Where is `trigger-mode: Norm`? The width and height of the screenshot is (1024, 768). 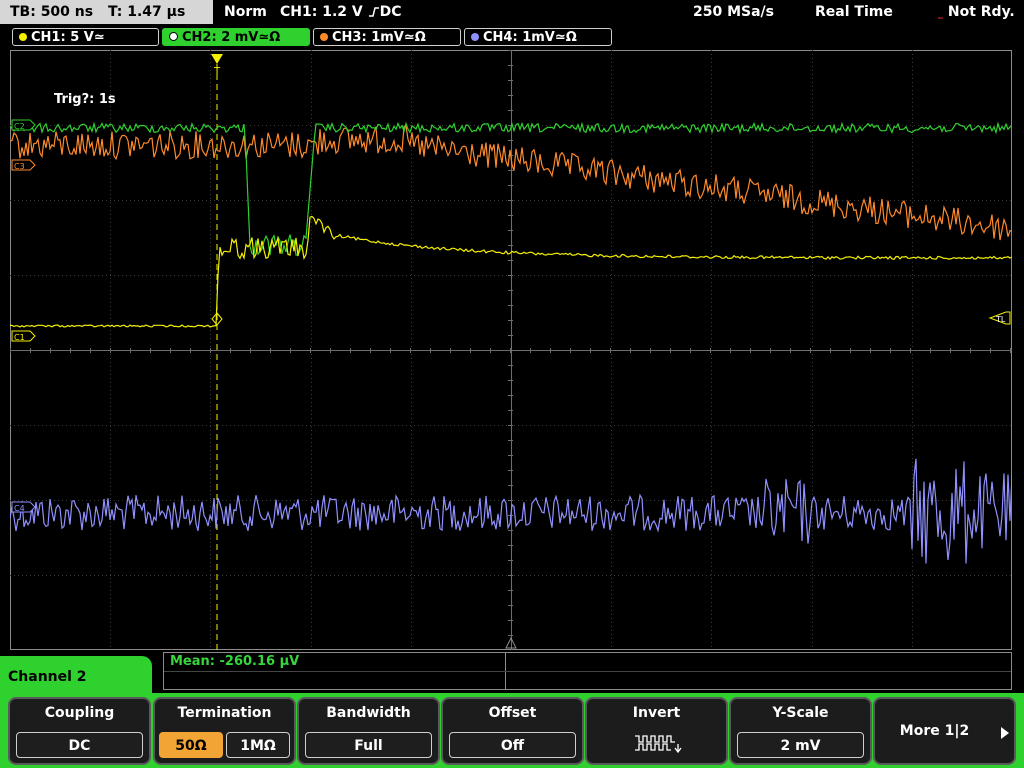
trigger-mode: Norm is located at coordinates (245, 12).